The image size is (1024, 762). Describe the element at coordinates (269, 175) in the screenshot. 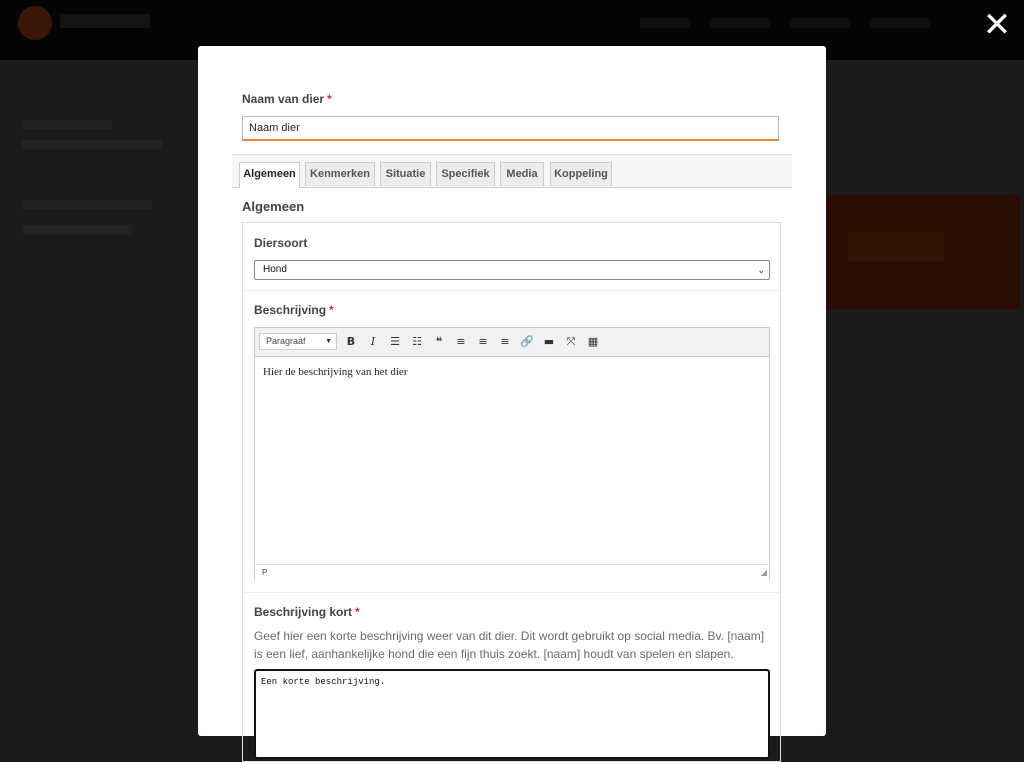

I see `tab-algemeen: Algemeen` at that location.